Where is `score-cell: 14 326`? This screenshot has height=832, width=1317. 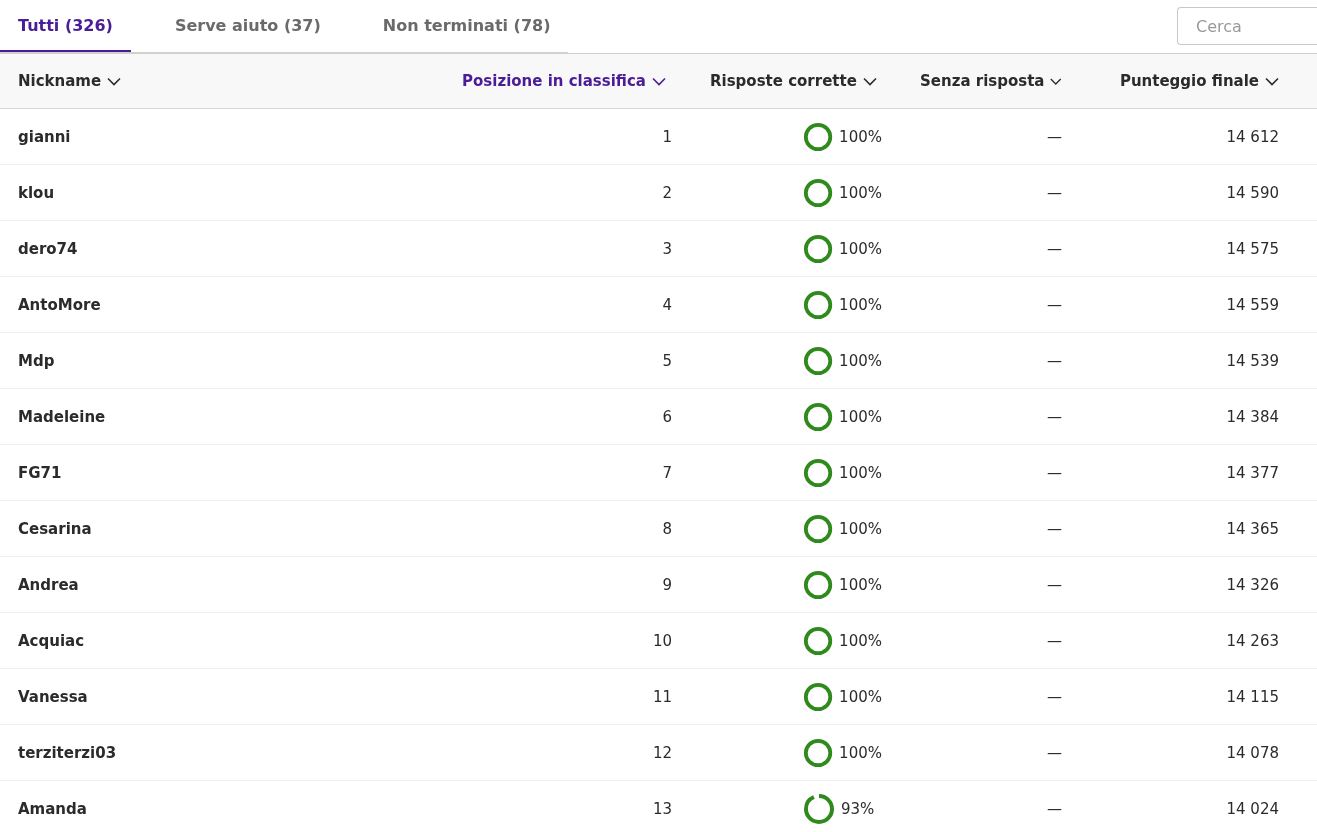 score-cell: 14 326 is located at coordinates (1252, 584).